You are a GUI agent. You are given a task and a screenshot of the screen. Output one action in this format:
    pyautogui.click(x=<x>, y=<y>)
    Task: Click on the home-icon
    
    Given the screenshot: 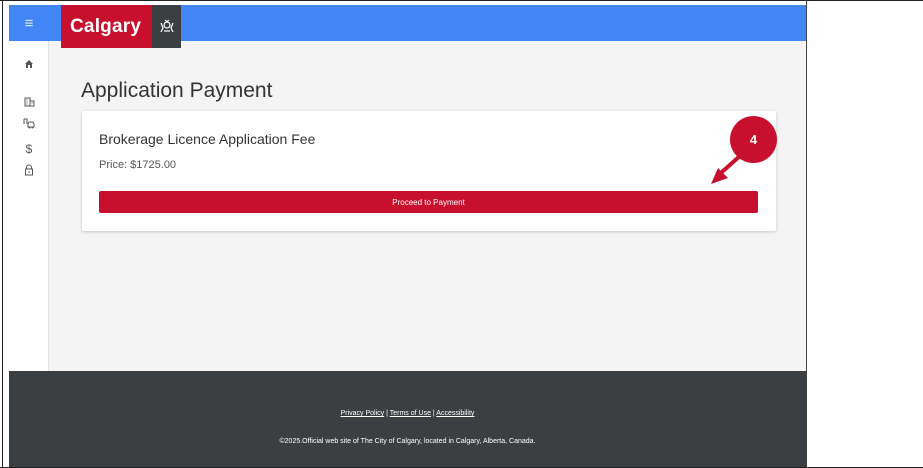 What is the action you would take?
    pyautogui.click(x=29, y=64)
    